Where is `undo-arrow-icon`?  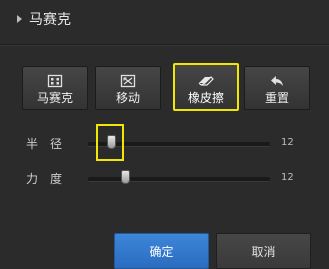 undo-arrow-icon is located at coordinates (277, 81).